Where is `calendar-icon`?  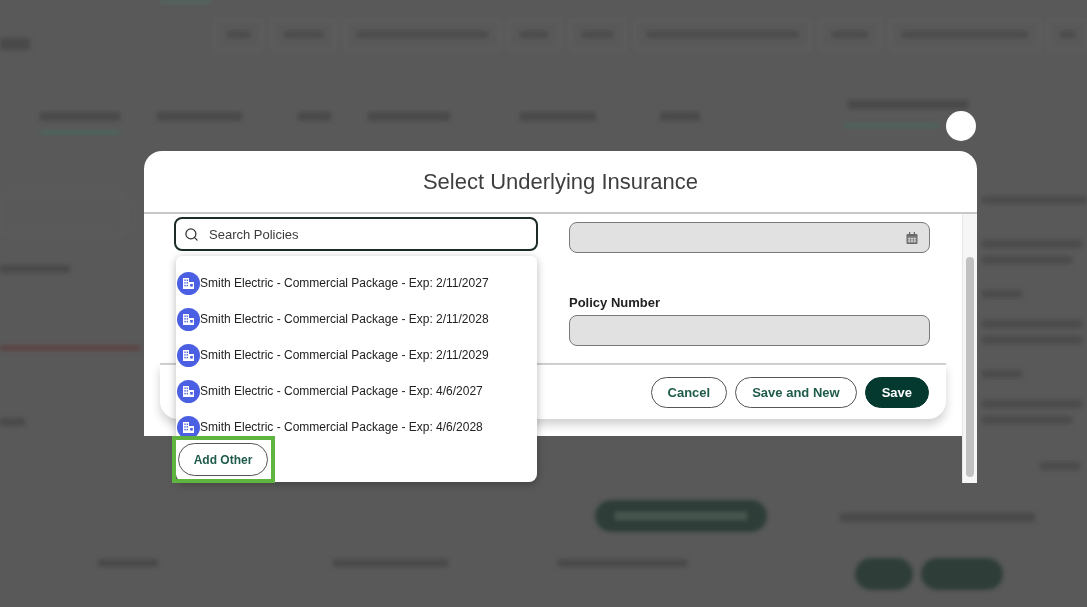 calendar-icon is located at coordinates (912, 237).